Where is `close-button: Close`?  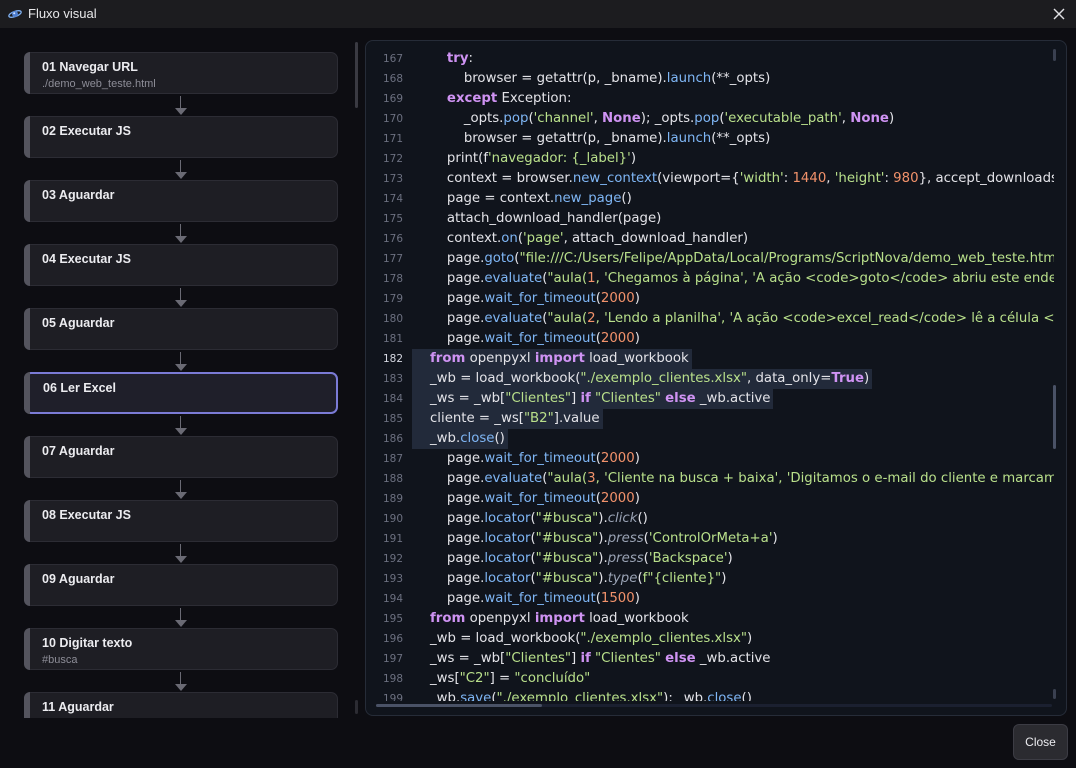 close-button: Close is located at coordinates (1040, 742).